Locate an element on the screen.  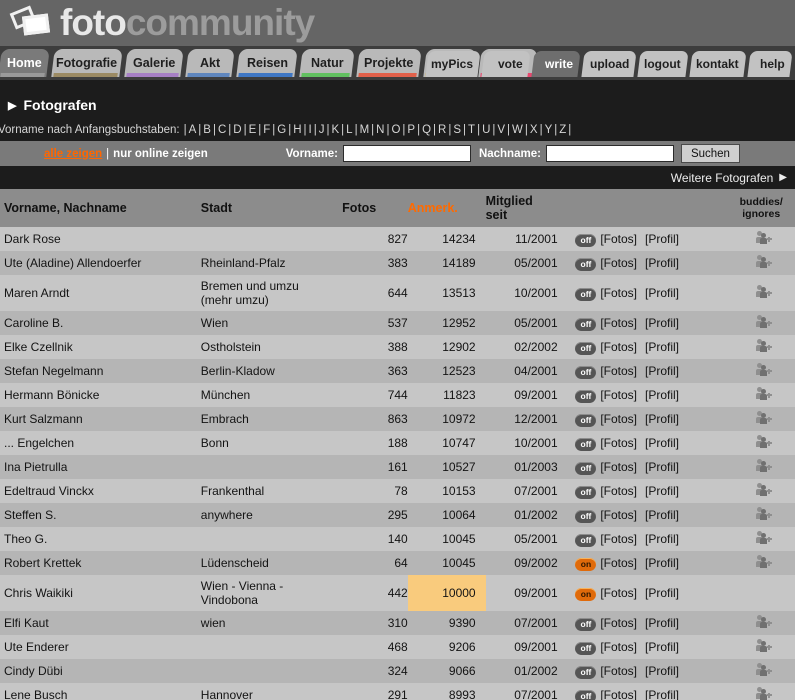
alpha-link-g: G is located at coordinates (281, 130).